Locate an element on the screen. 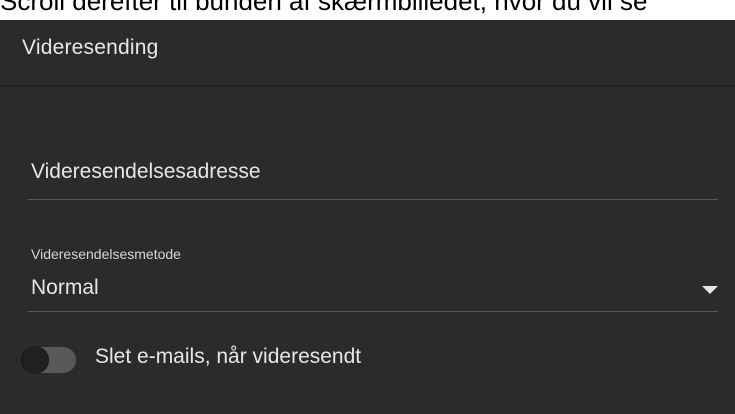 This screenshot has width=735, height=414. forwarding-method-label: Videresendelsesmetode is located at coordinates (106, 254).